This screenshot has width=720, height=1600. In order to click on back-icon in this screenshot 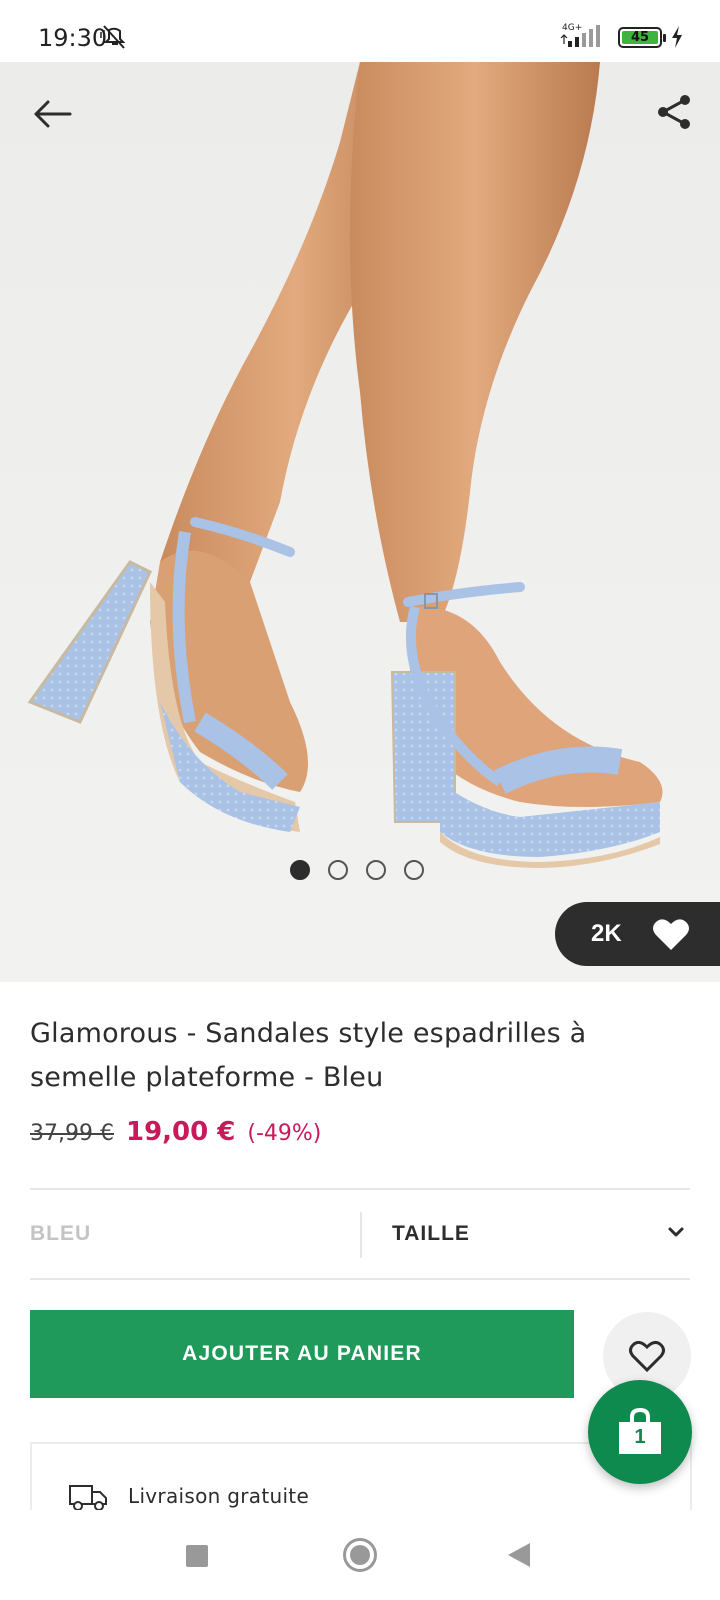, I will do `click(519, 1555)`.